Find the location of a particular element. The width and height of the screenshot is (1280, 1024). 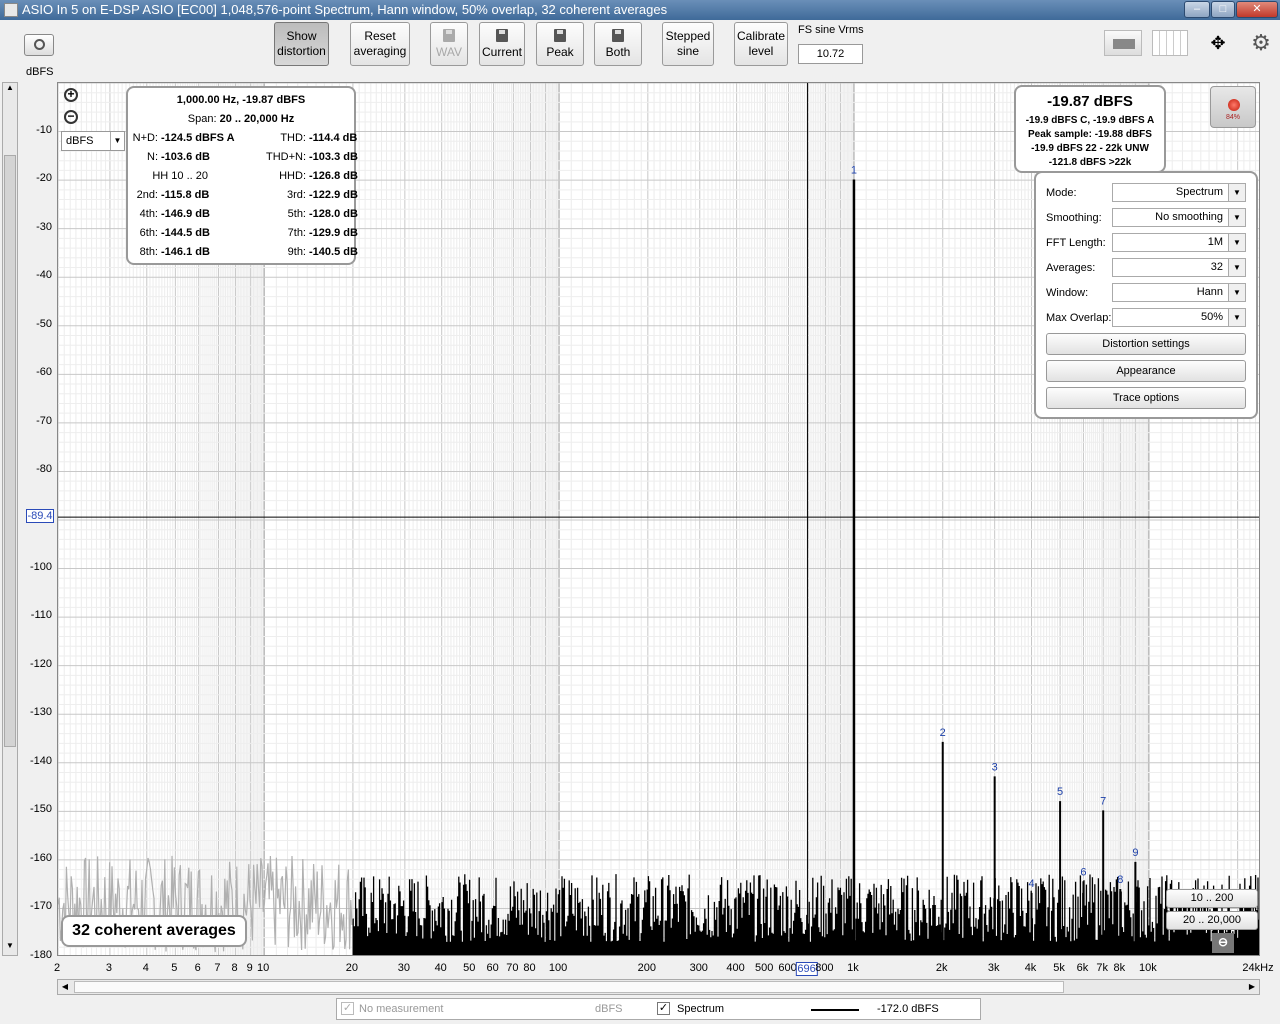

y-tick-label: -150 is located at coordinates (40, 809).